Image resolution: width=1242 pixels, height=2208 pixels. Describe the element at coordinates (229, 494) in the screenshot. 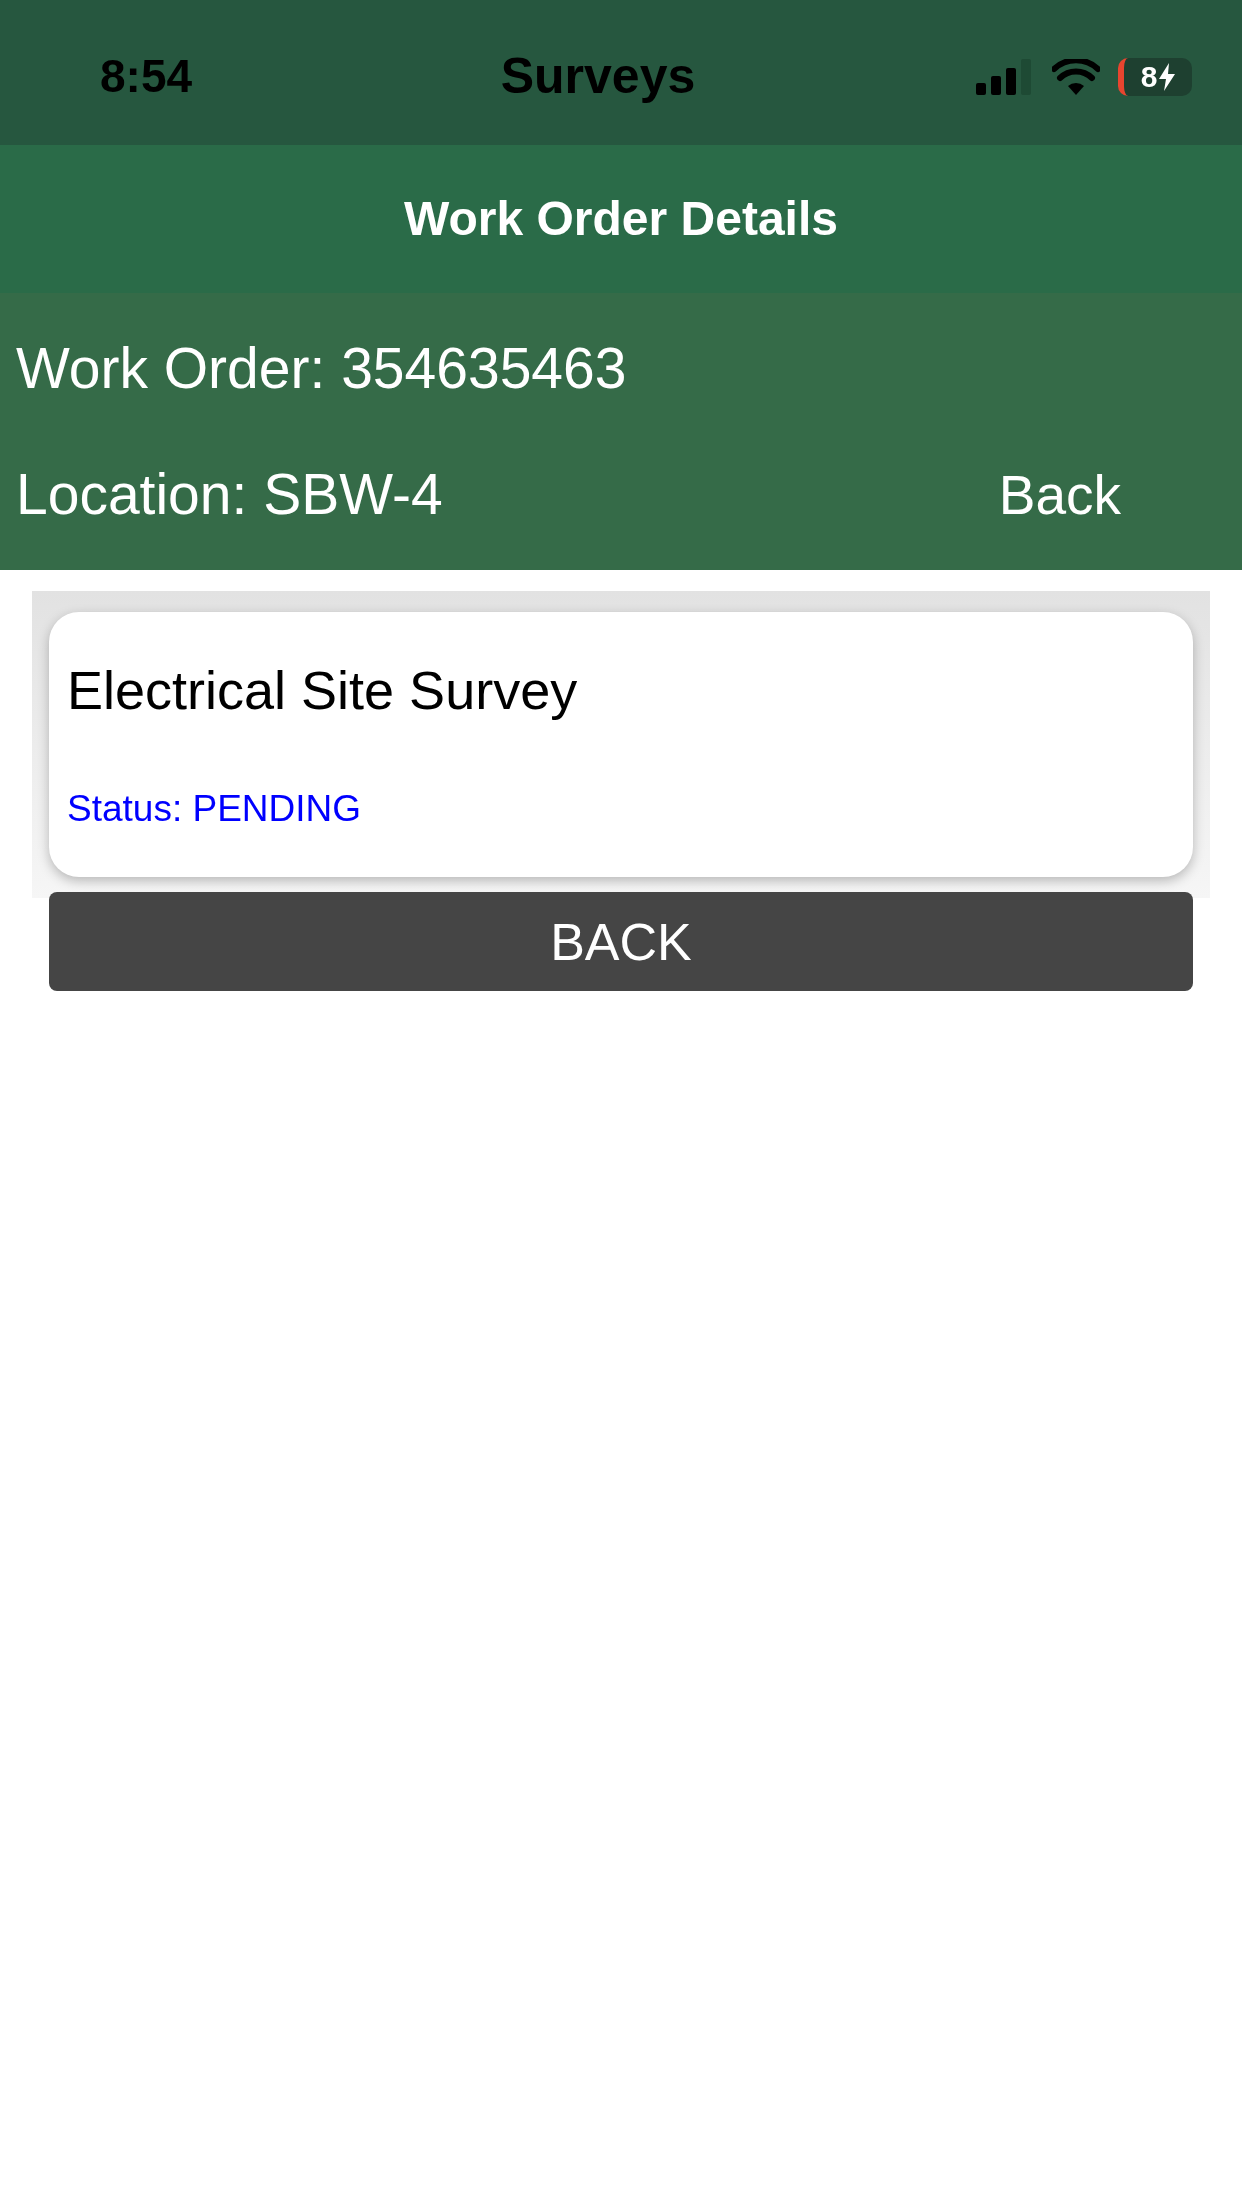

I see `location-label: Location: SBW-4` at that location.